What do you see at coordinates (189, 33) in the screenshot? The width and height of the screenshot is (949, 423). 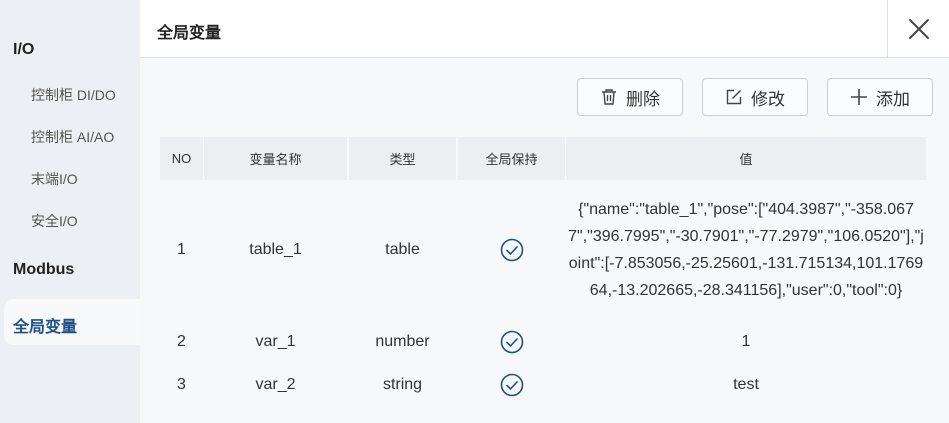 I see `page-title: 全局变量` at bounding box center [189, 33].